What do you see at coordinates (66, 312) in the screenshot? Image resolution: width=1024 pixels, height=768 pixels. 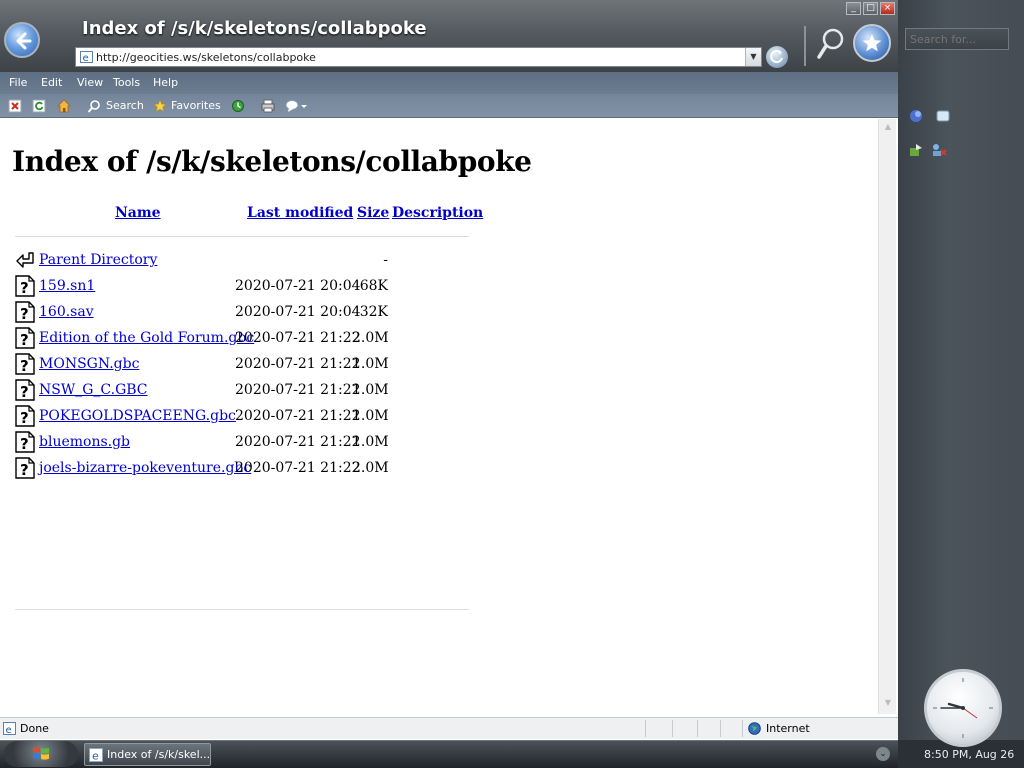 I see `file-link: 160.sav` at bounding box center [66, 312].